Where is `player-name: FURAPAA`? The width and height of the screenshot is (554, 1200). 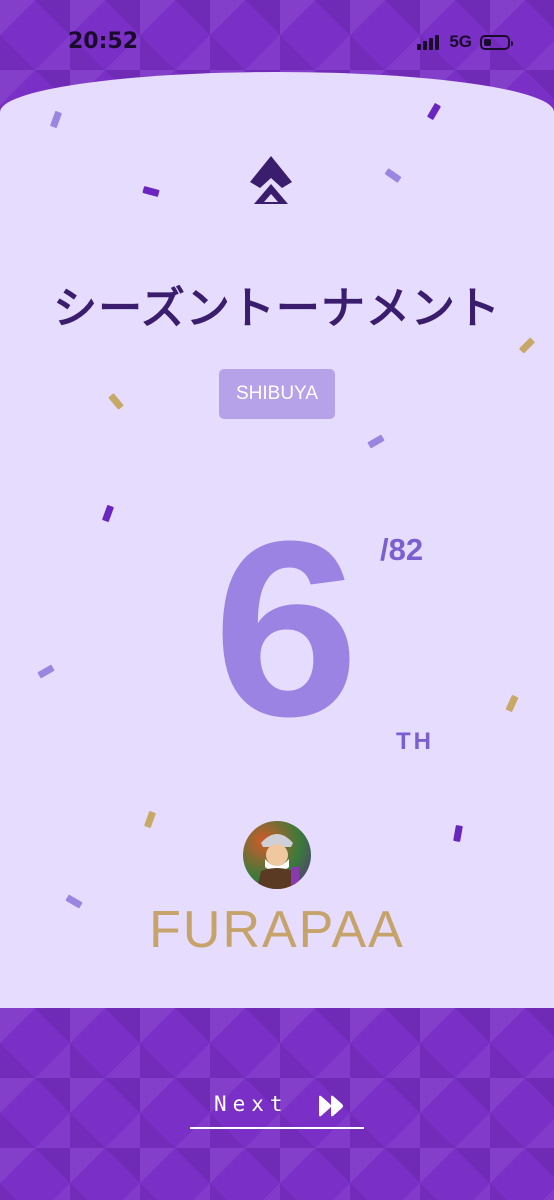
player-name: FURAPAA is located at coordinates (277, 930).